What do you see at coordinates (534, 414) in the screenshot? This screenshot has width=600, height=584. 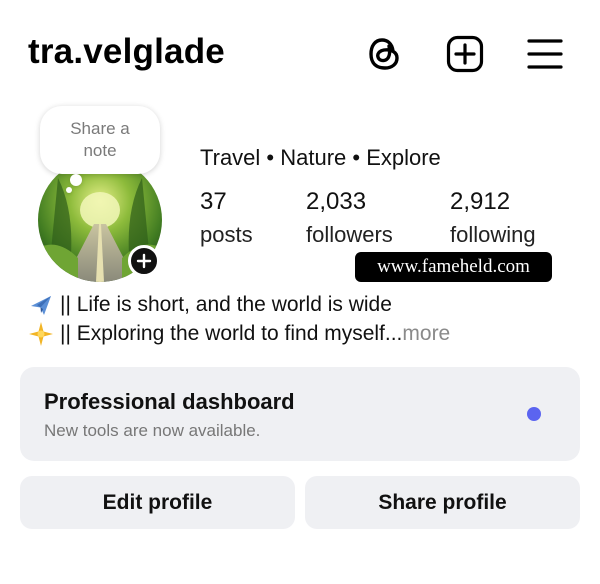 I see `notification-dot` at bounding box center [534, 414].